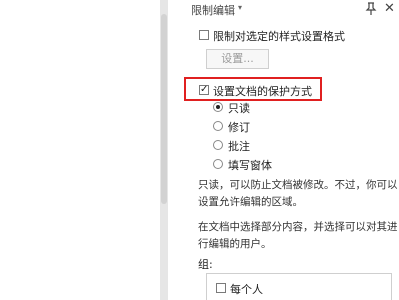  What do you see at coordinates (262, 91) in the screenshot?
I see `protection-label: 设置文档的保护方式` at bounding box center [262, 91].